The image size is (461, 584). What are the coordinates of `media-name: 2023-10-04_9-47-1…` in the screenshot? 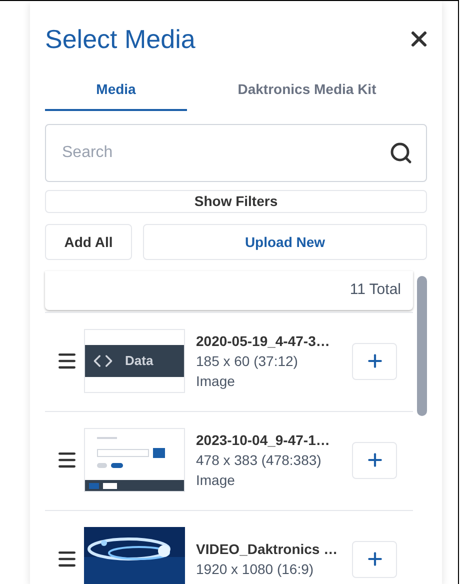 It's located at (263, 440).